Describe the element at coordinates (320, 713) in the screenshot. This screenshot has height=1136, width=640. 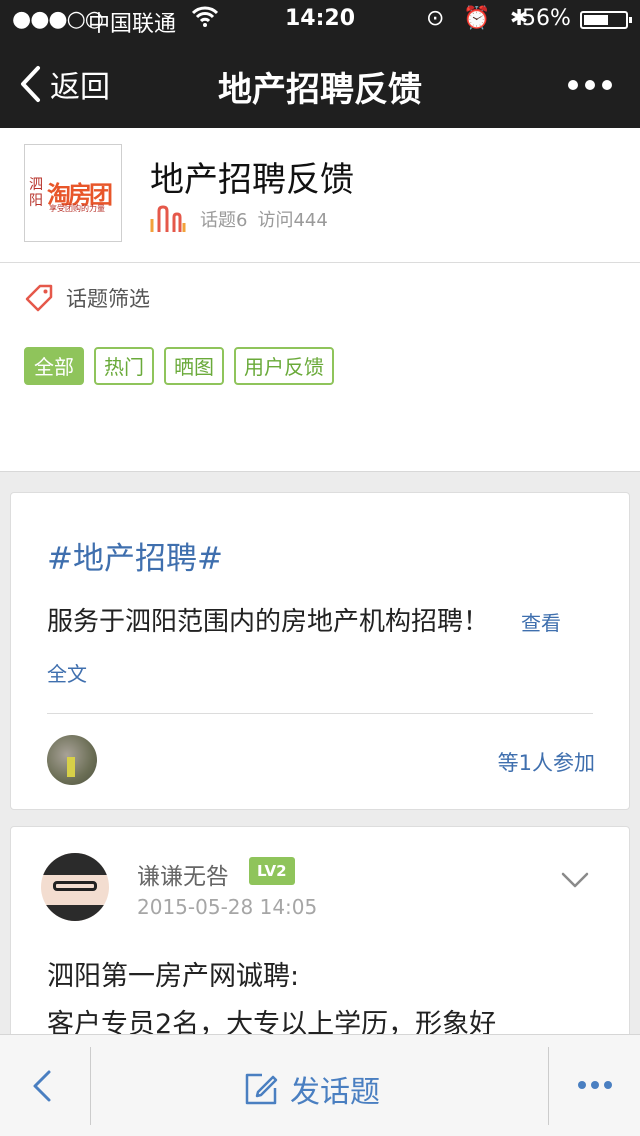
I see `divider` at that location.